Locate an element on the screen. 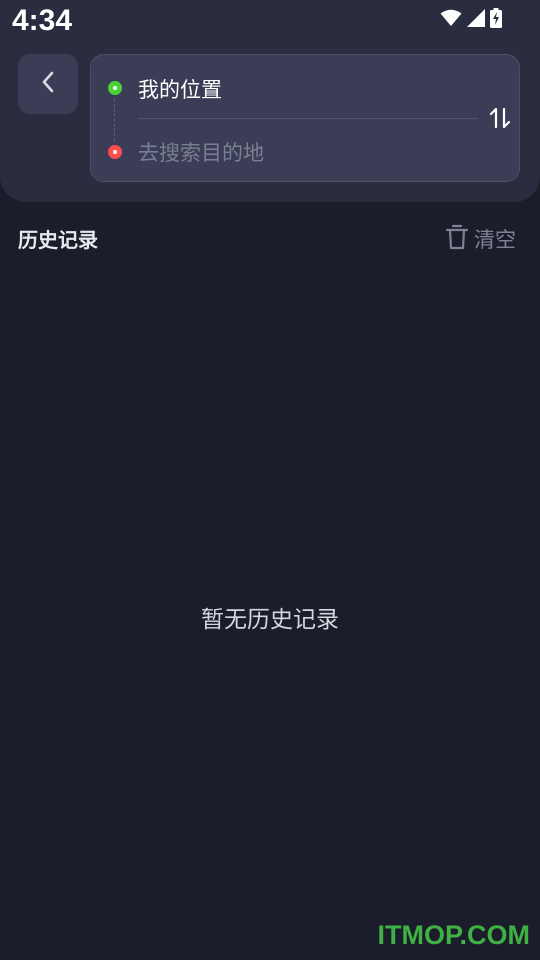 This screenshot has width=540, height=960. clear-label: 清空 is located at coordinates (495, 240).